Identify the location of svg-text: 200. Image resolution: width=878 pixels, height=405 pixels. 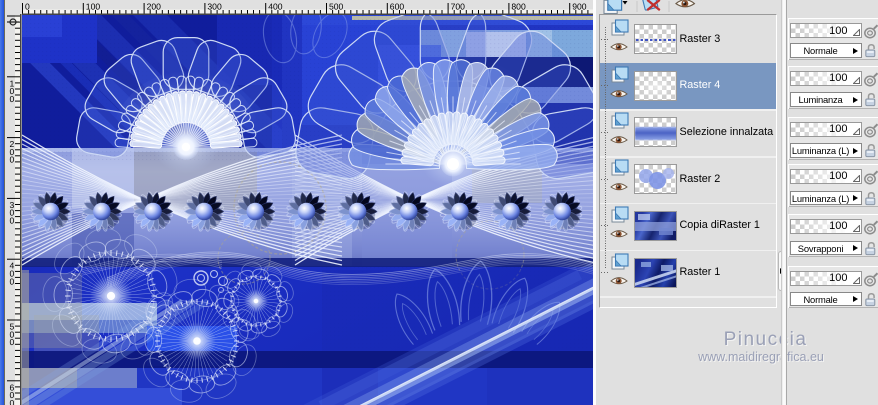
(154, 7).